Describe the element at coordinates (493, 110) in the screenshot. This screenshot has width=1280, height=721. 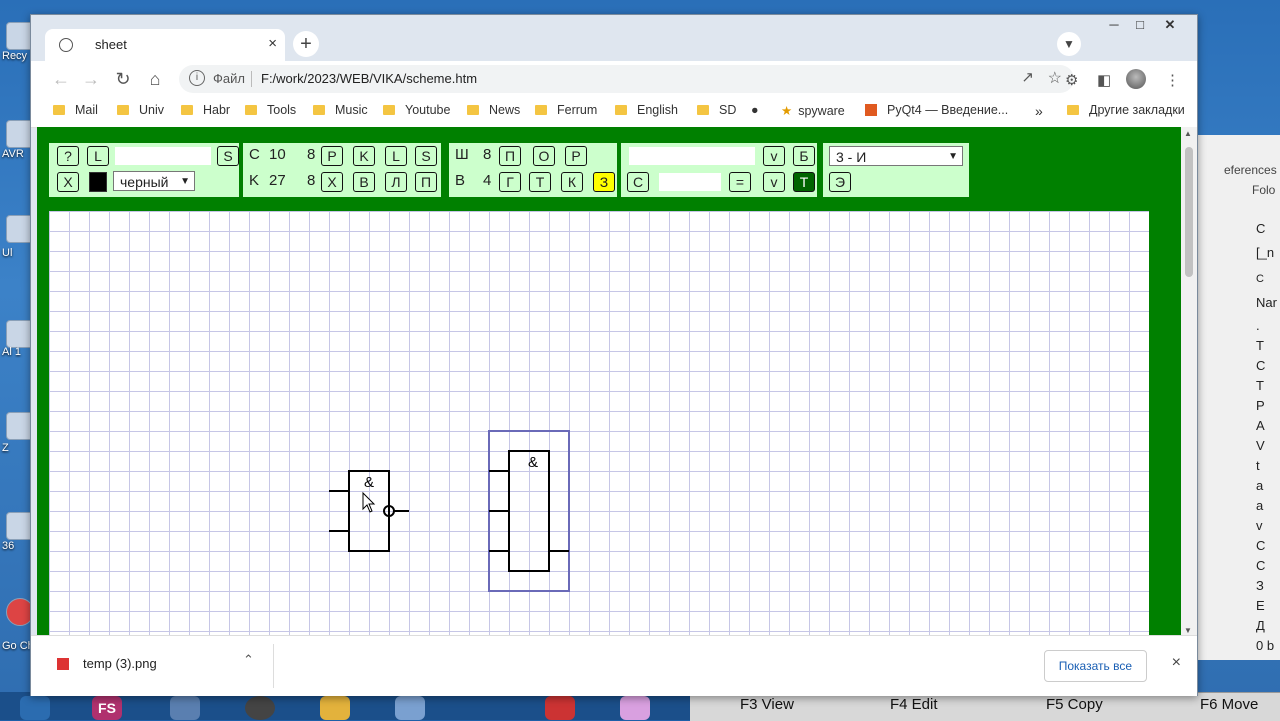
I see `bookmark-news: News` at that location.